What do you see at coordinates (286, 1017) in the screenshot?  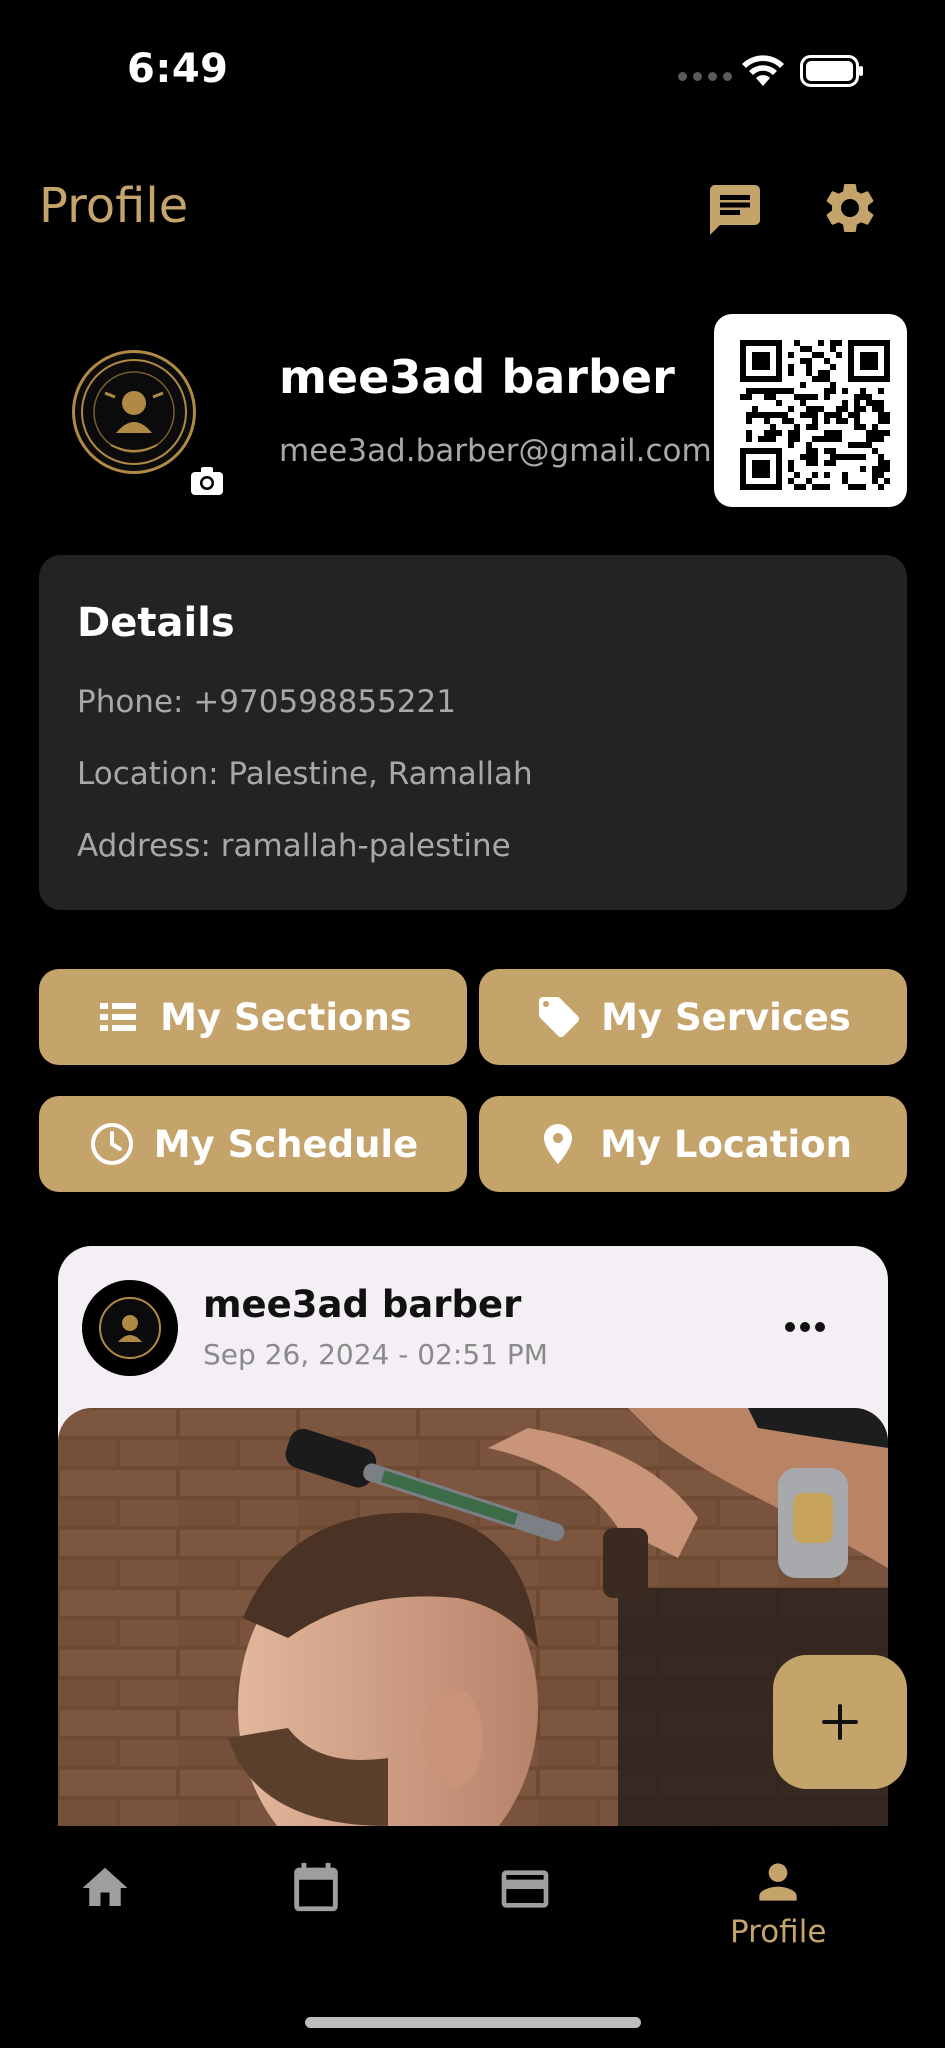 I see `my-sections-label: My Sections` at bounding box center [286, 1017].